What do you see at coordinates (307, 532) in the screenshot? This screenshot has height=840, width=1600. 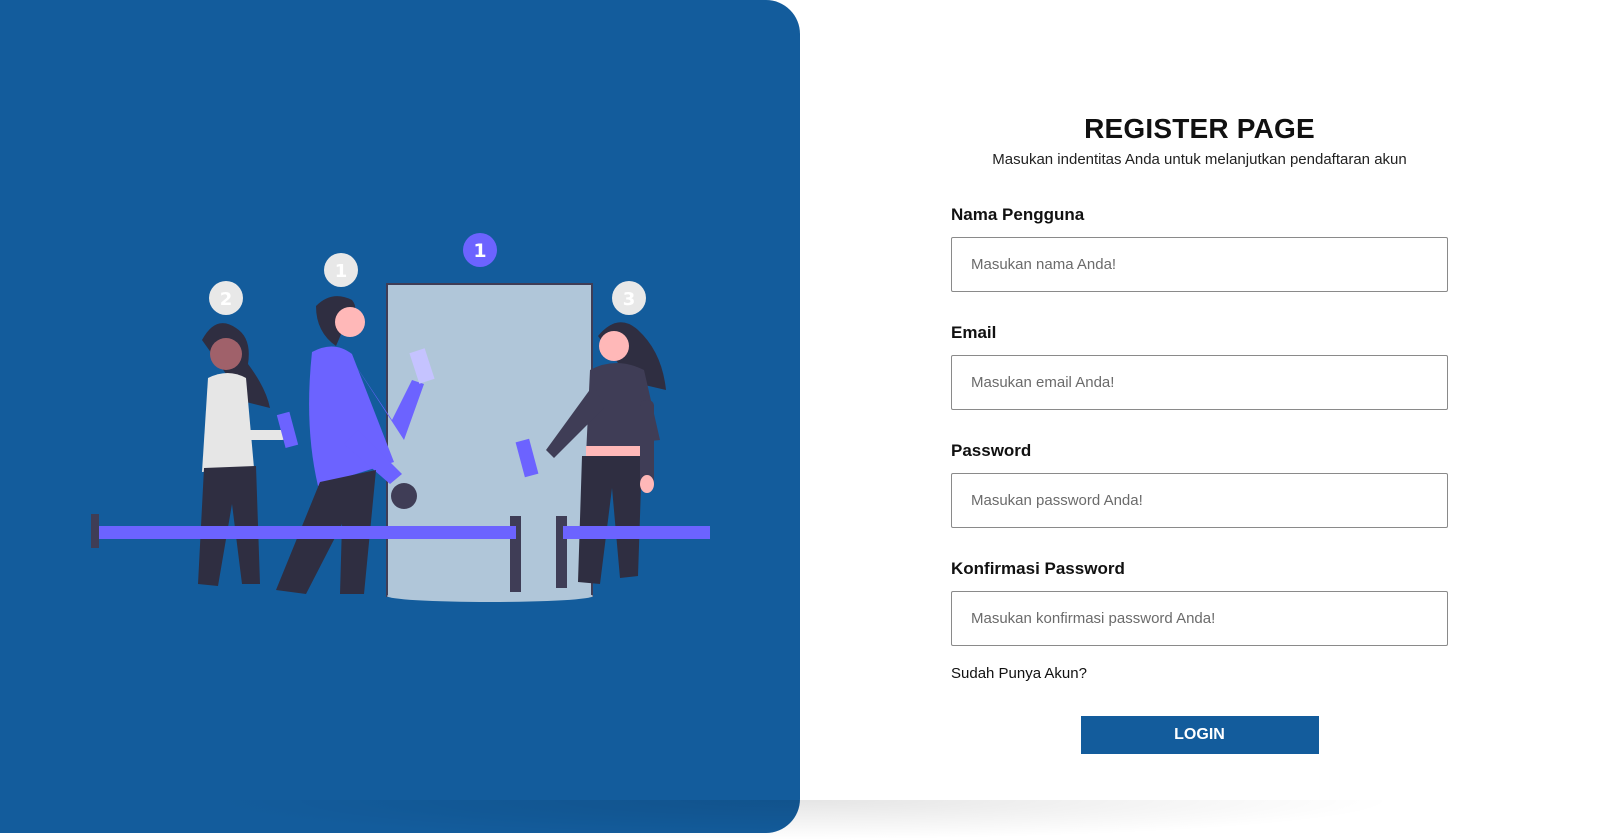 I see `queue-rope-left` at bounding box center [307, 532].